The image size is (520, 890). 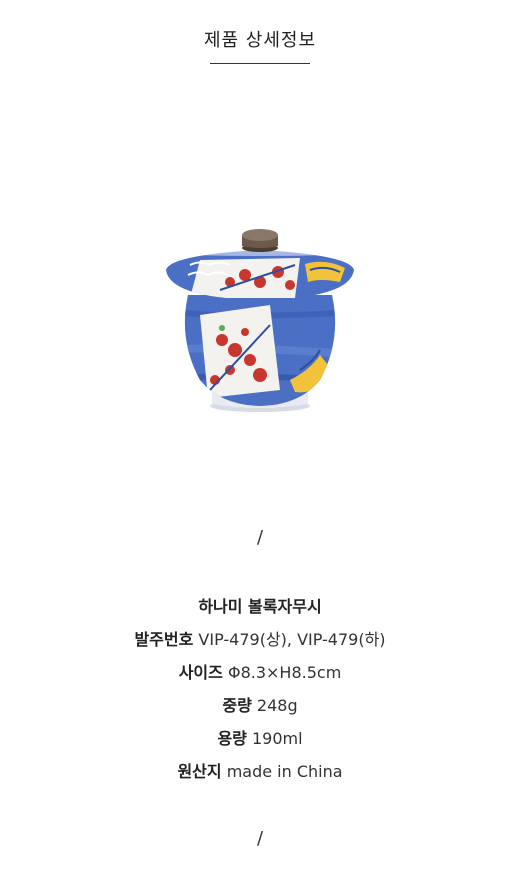 What do you see at coordinates (277, 738) in the screenshot?
I see `spec-value: 190ml` at bounding box center [277, 738].